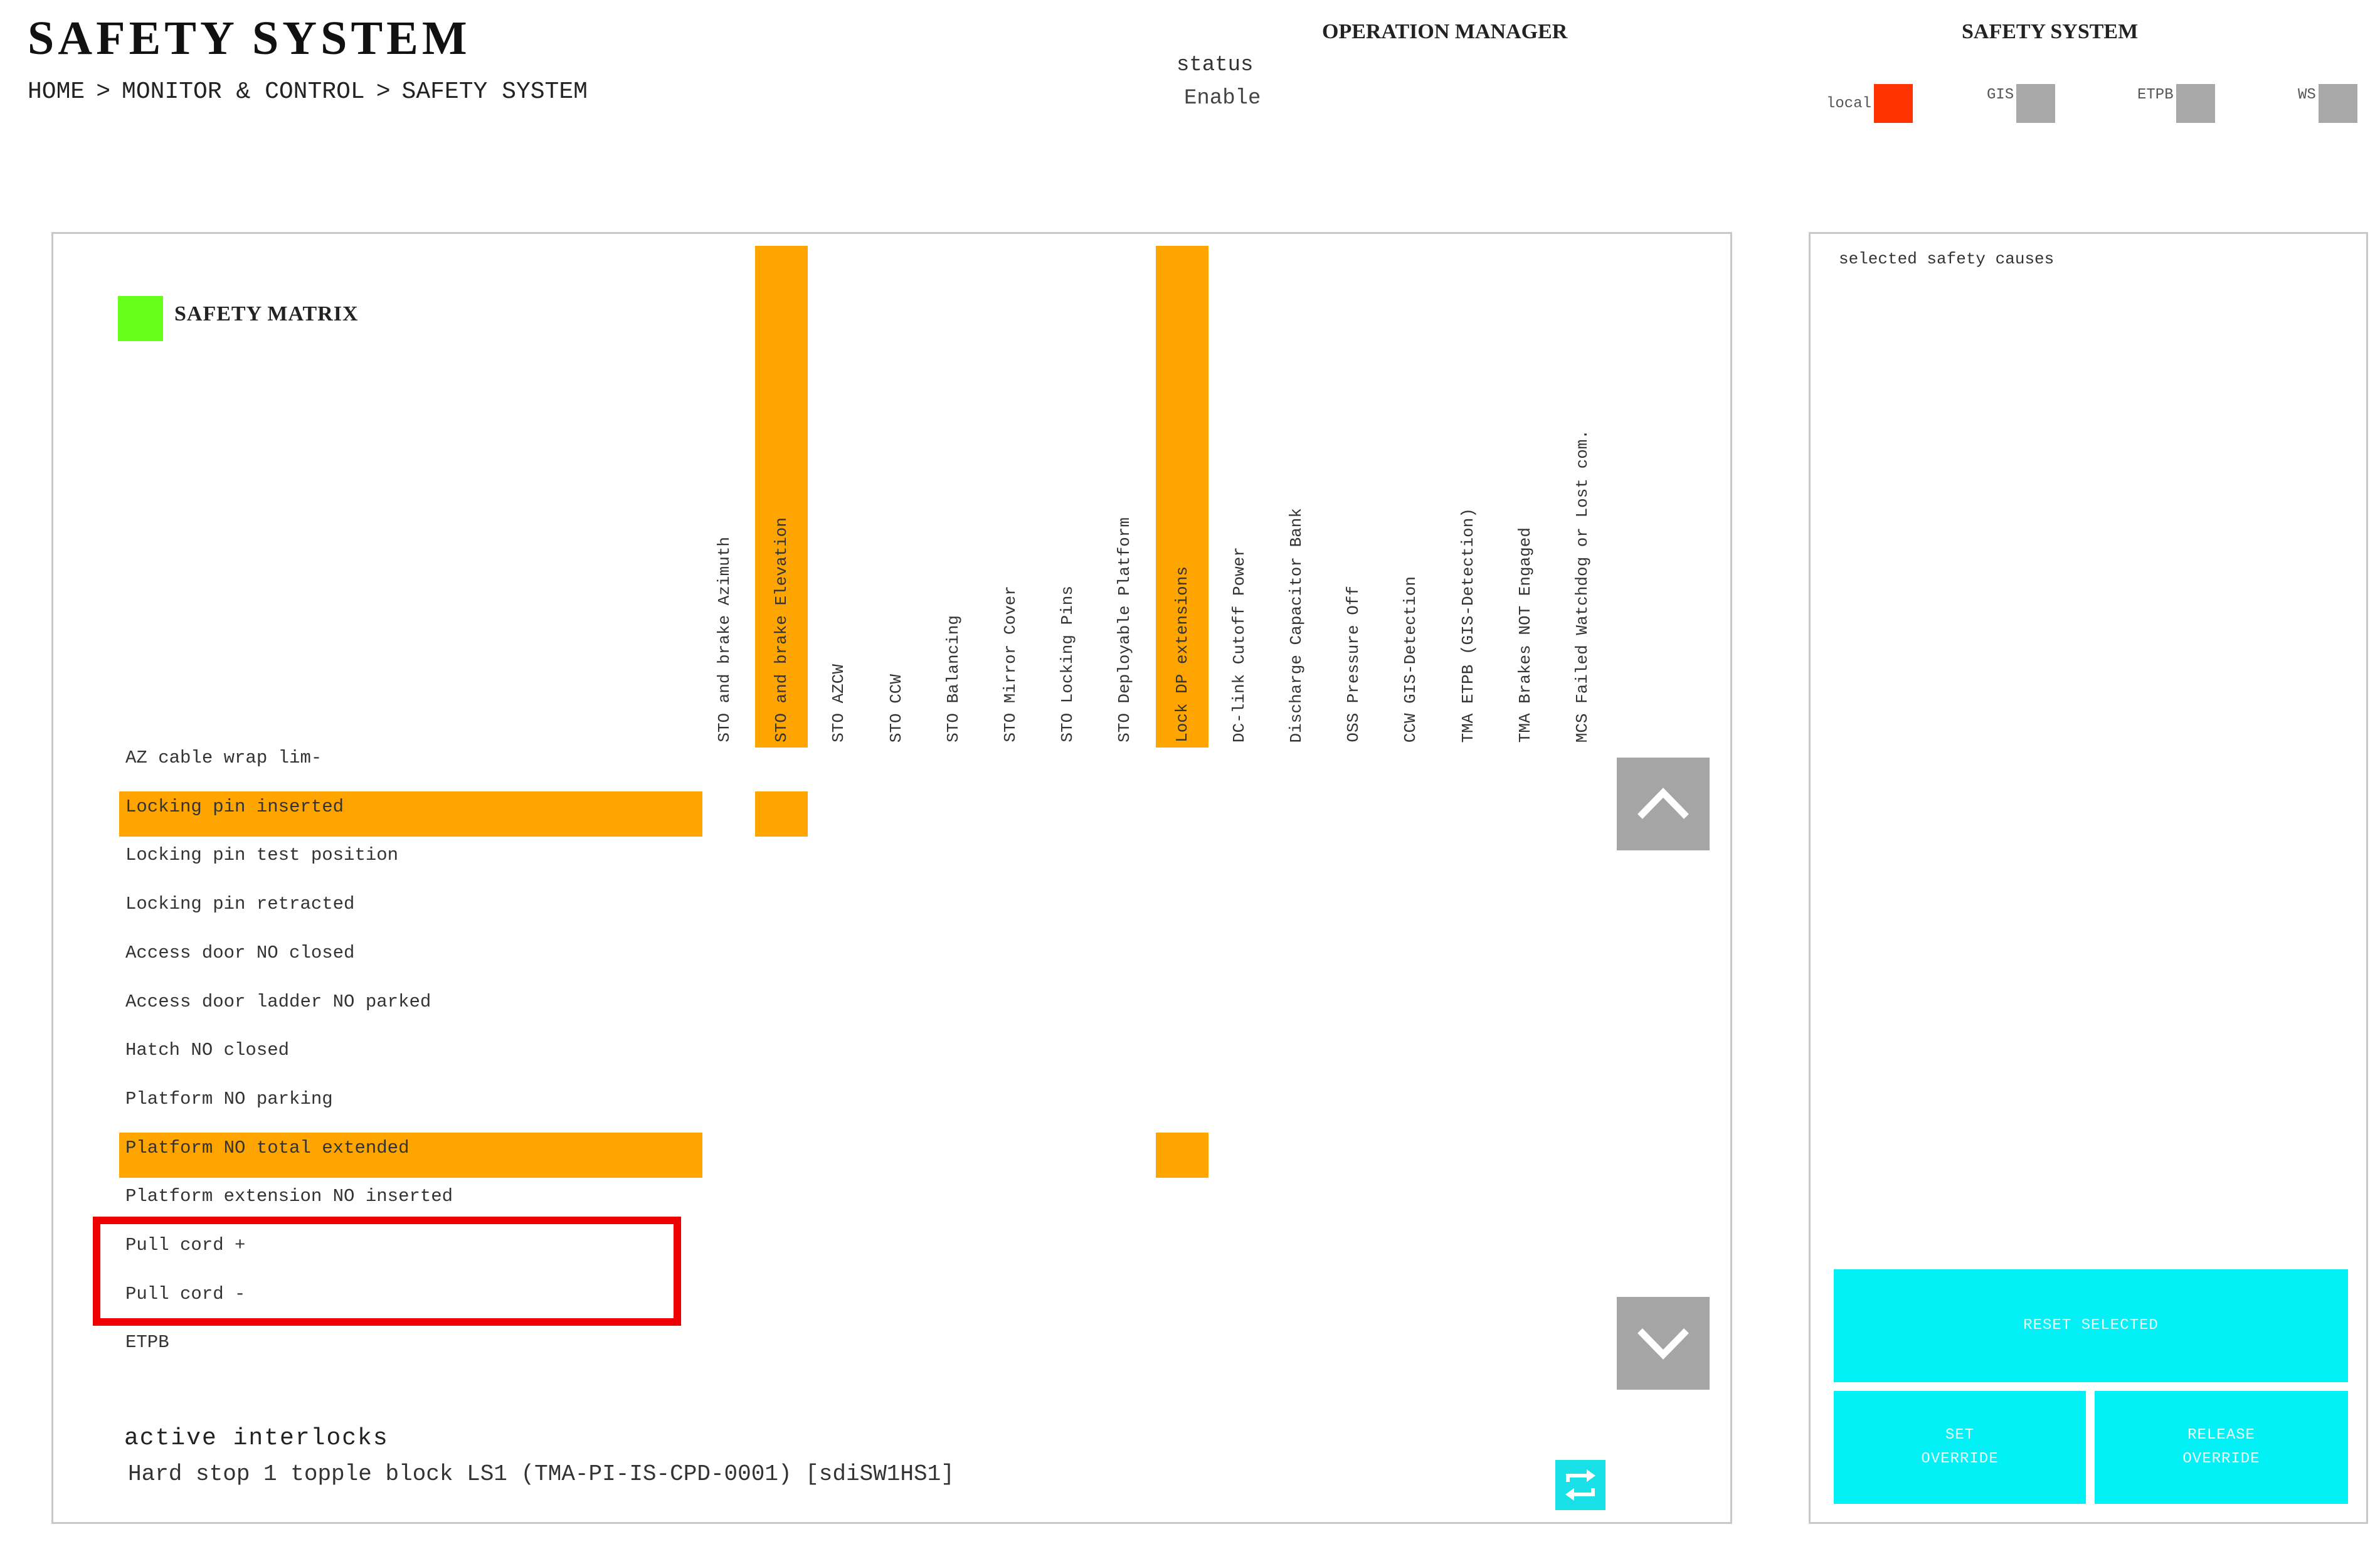 This screenshot has width=2380, height=1549. I want to click on matrix-row: AZ cable wrap lim-, so click(410, 766).